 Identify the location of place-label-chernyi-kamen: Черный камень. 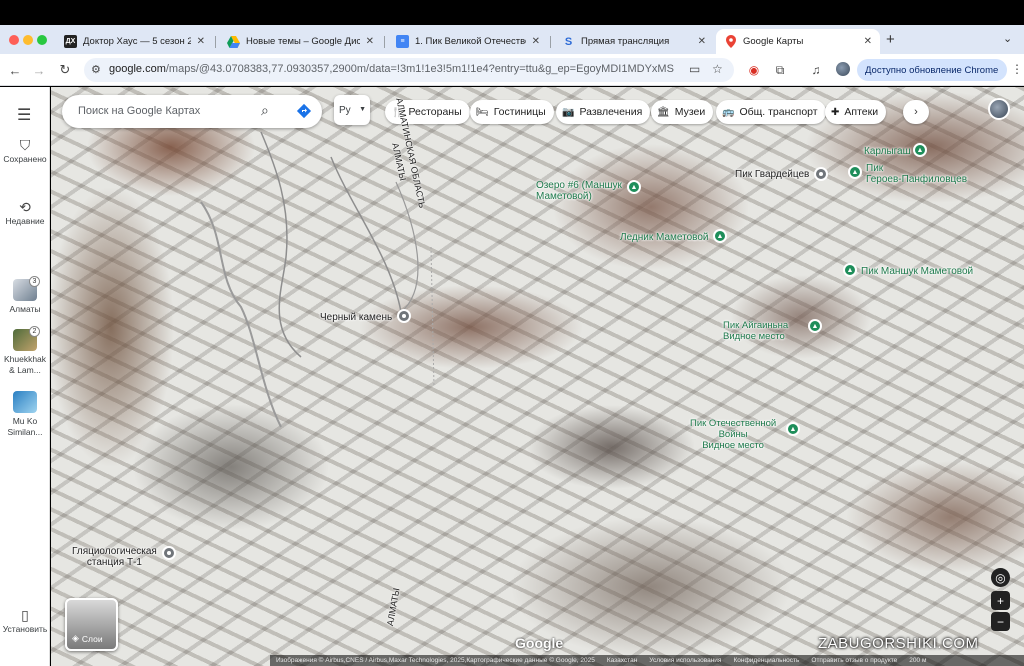
(356, 317).